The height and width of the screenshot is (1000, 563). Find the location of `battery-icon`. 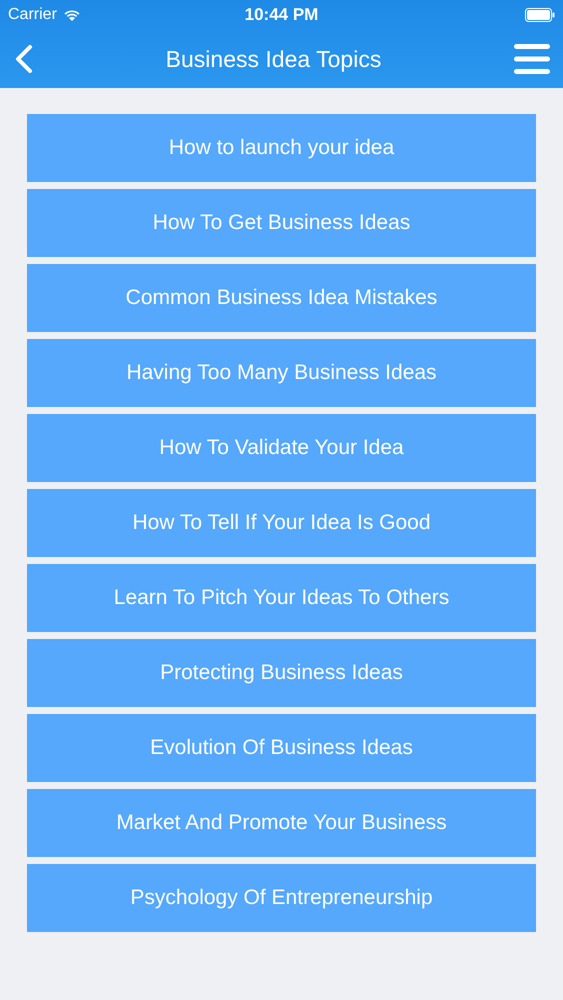

battery-icon is located at coordinates (540, 15).